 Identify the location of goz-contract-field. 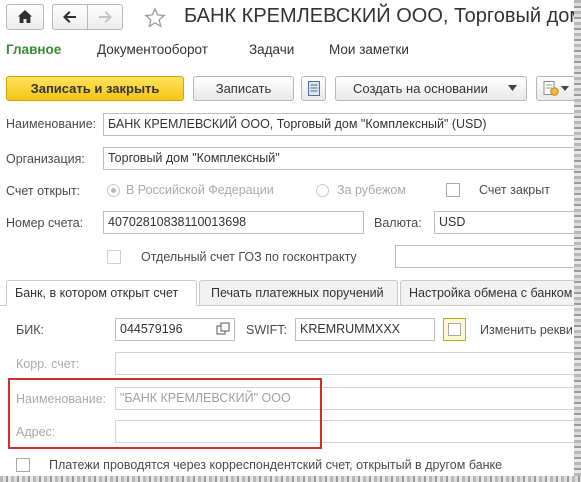
(485, 256).